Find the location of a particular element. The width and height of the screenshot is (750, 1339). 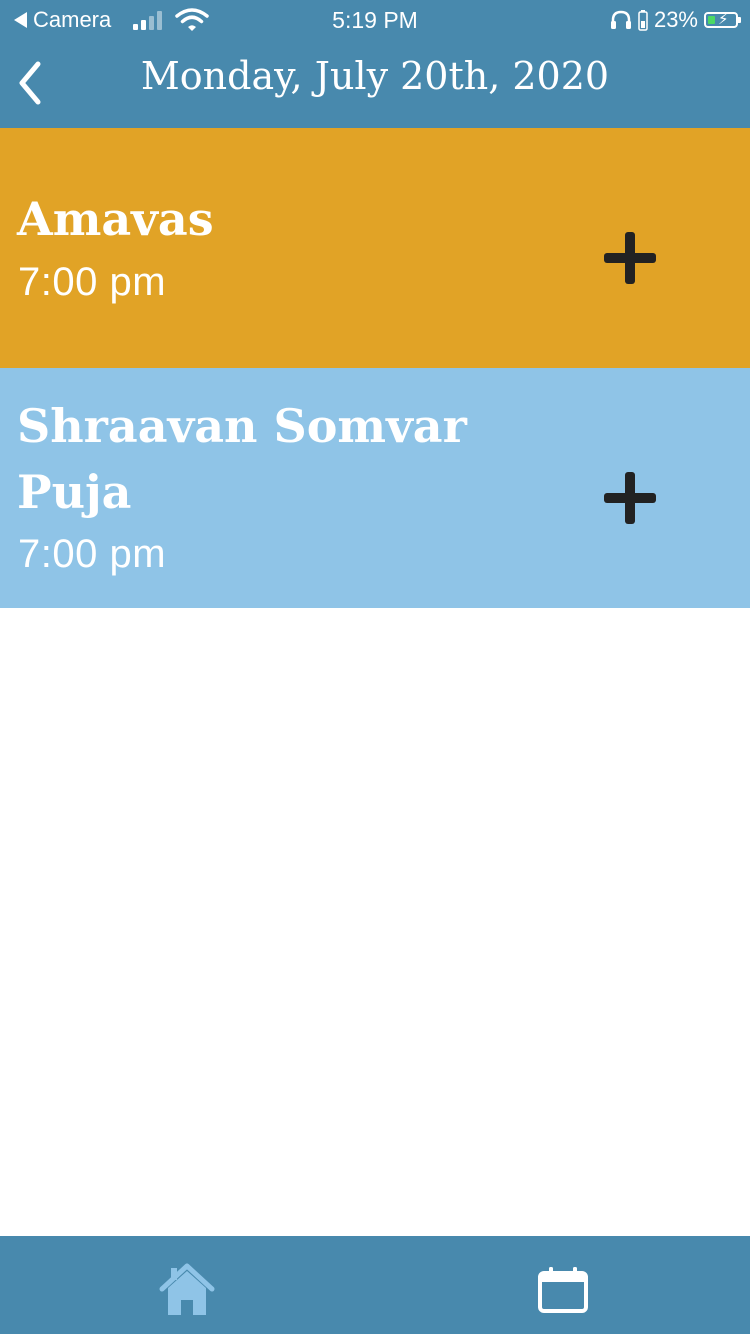

tab-calendar is located at coordinates (563, 1285).